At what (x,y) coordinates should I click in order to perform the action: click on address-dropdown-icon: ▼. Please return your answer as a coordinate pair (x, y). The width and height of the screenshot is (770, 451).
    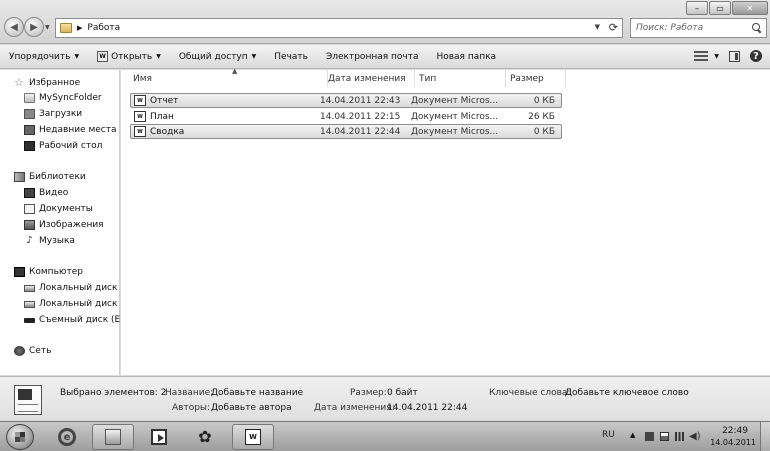
    Looking at the image, I should click on (597, 27).